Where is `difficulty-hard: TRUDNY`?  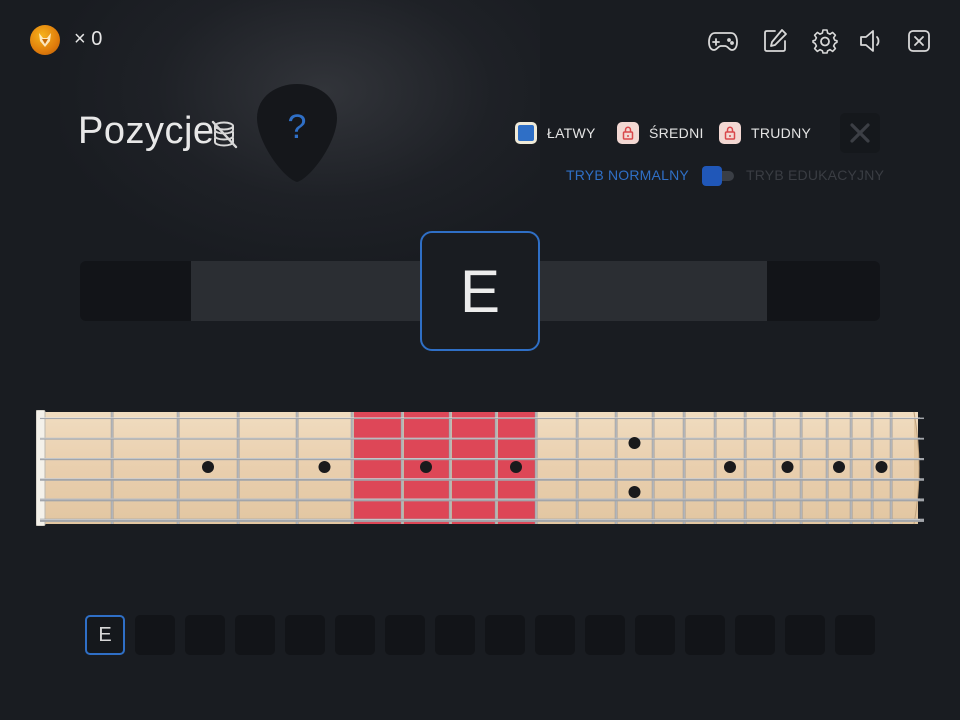
difficulty-hard: TRUDNY is located at coordinates (765, 133).